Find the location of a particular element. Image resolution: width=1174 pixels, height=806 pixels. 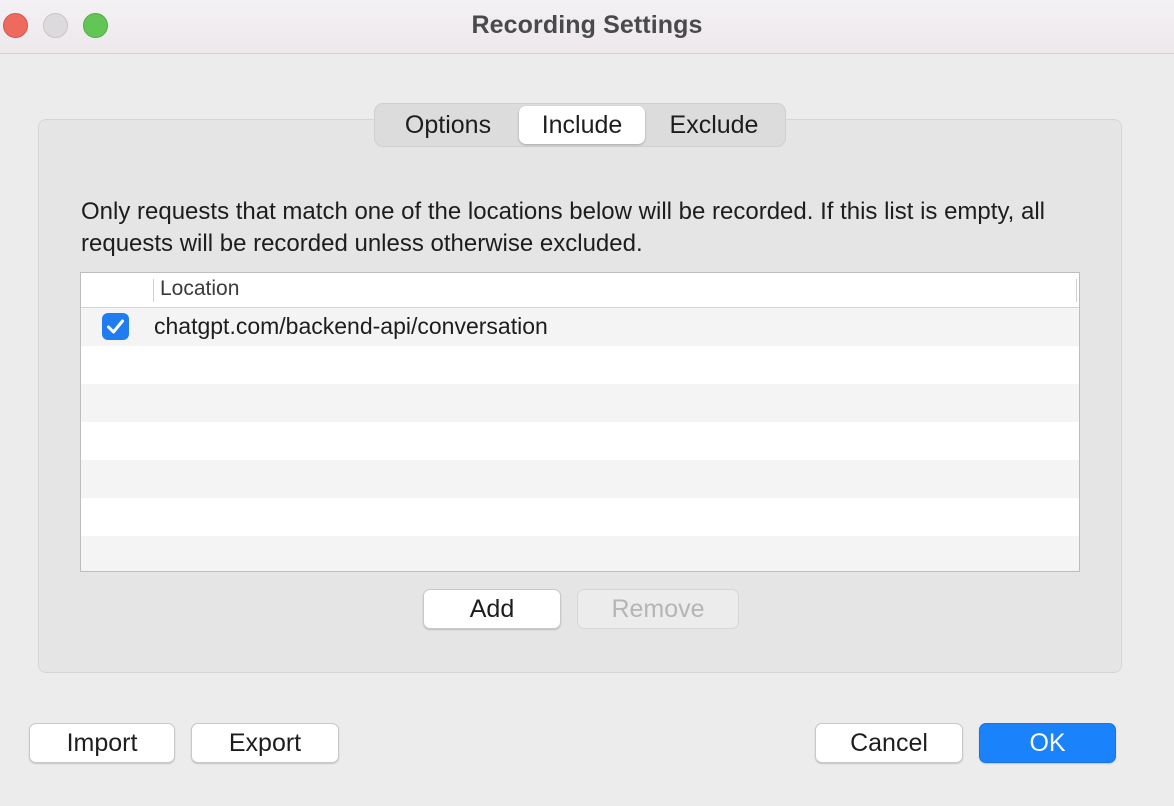

window-title: Recording Settings is located at coordinates (587, 25).